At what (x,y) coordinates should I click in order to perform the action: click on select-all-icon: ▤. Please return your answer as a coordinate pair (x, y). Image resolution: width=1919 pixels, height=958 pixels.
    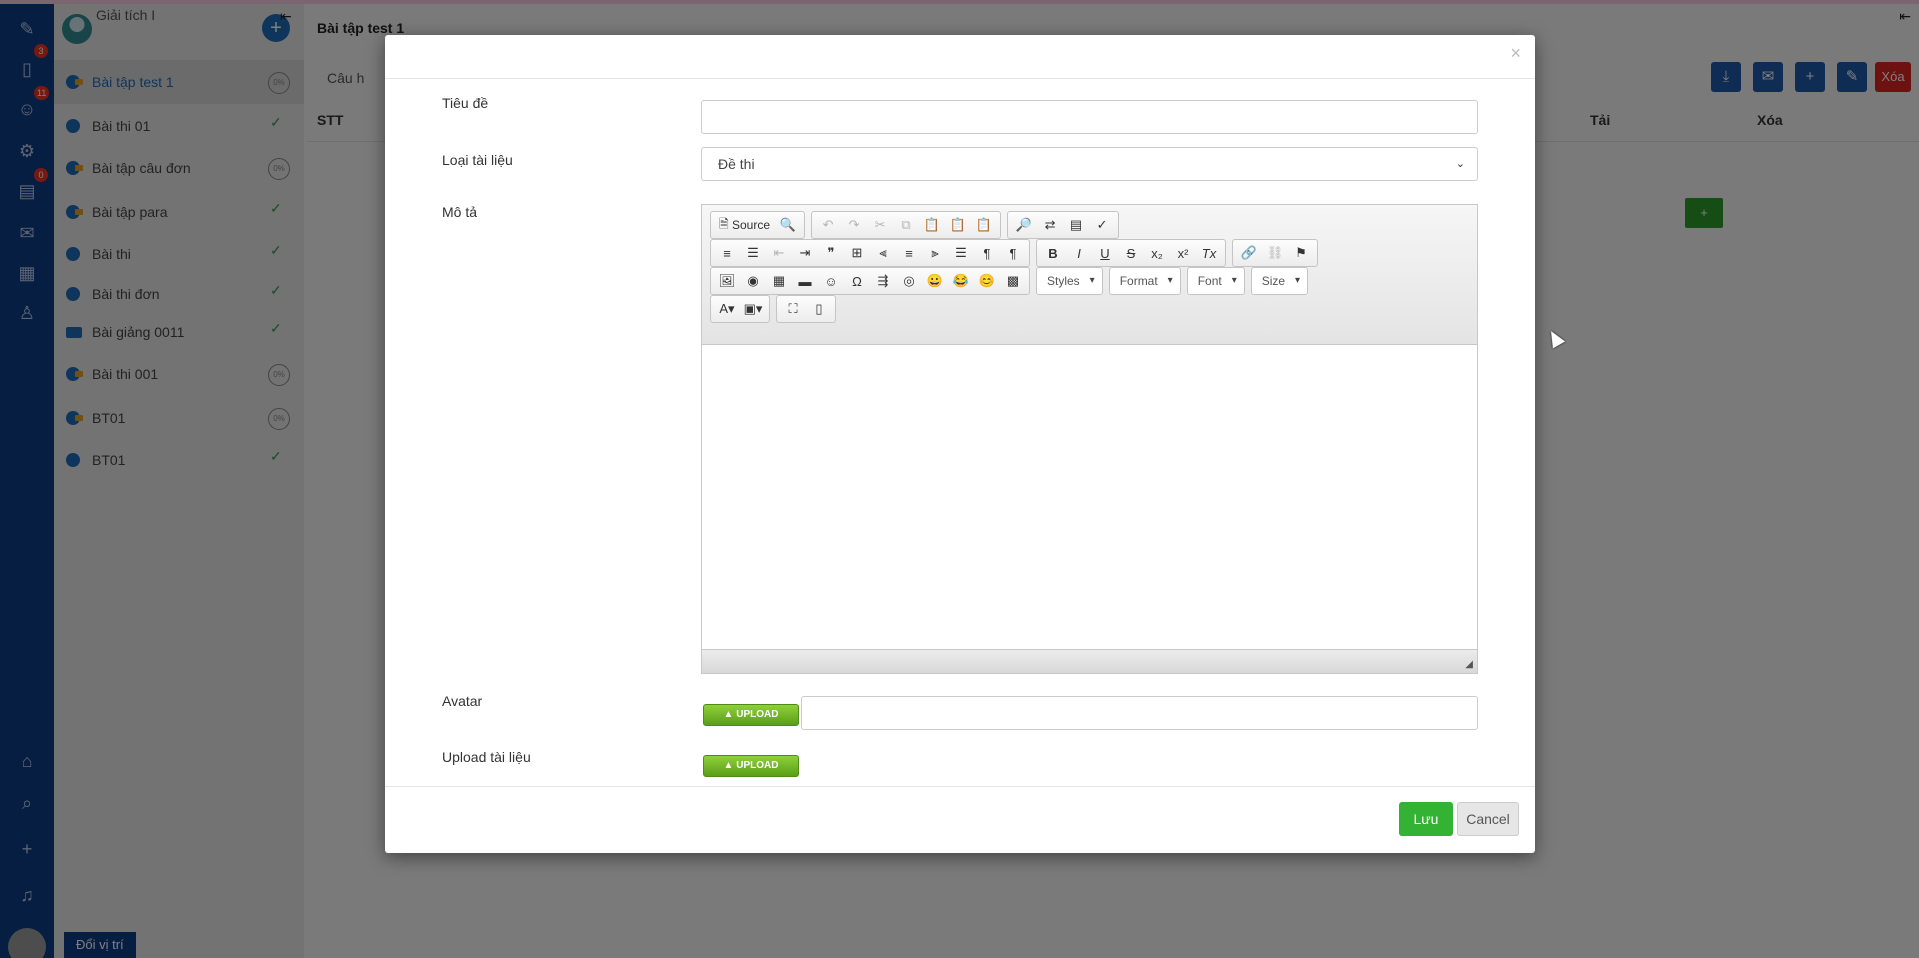
    Looking at the image, I should click on (1076, 225).